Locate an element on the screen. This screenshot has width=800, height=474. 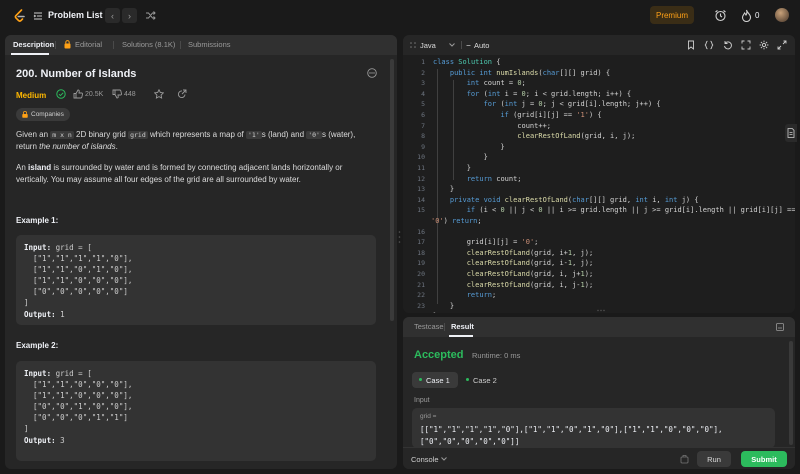
language-select: Java is located at coordinates (428, 45).